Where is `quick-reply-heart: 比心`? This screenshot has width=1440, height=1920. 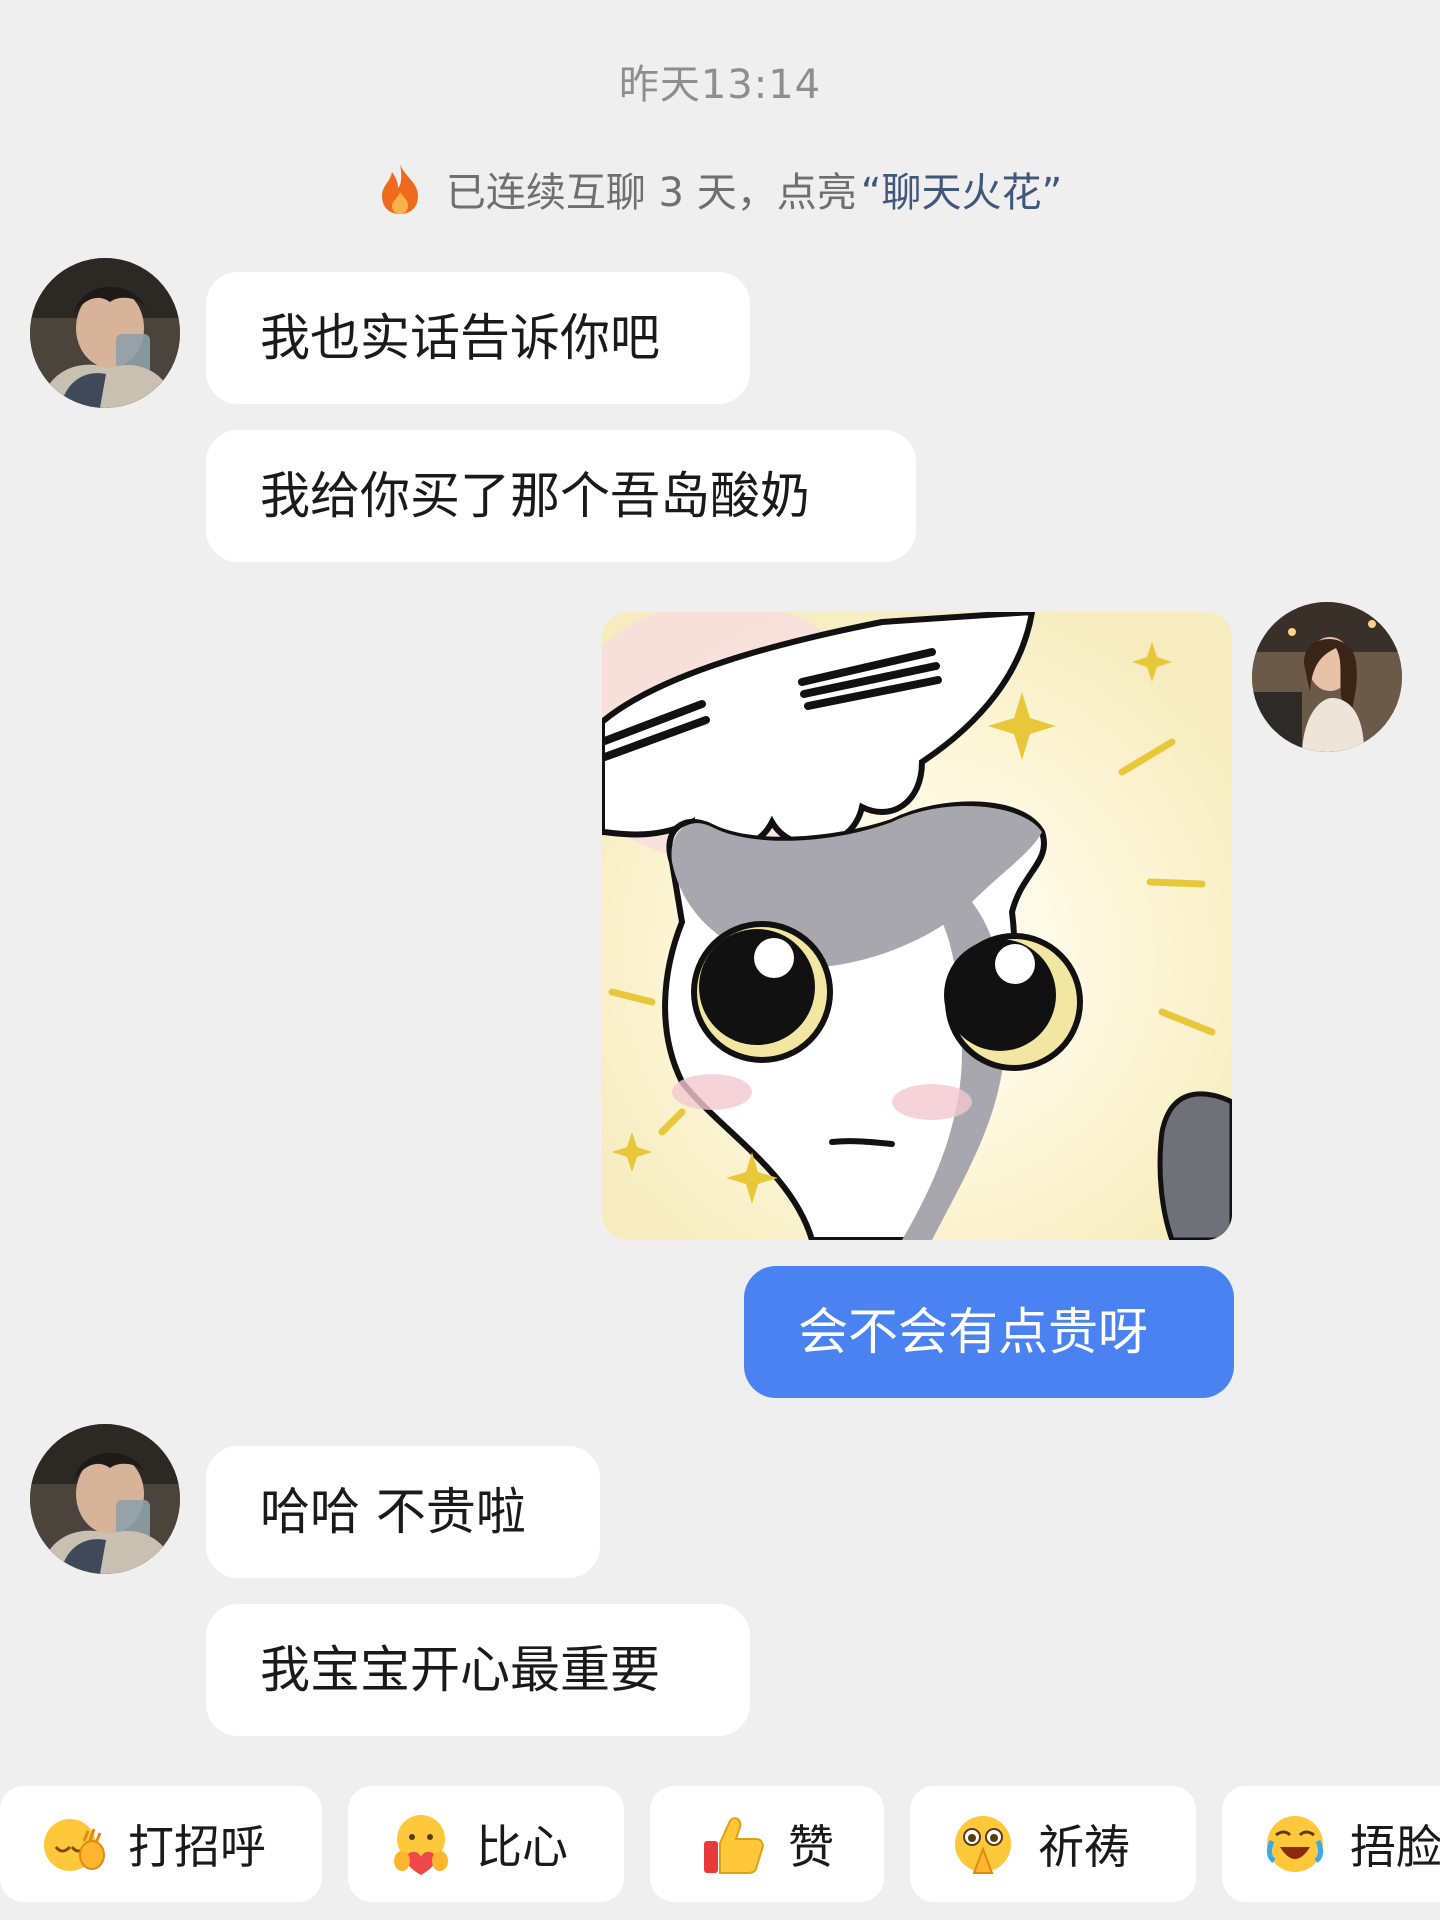
quick-reply-heart: 比心 is located at coordinates (486, 1844).